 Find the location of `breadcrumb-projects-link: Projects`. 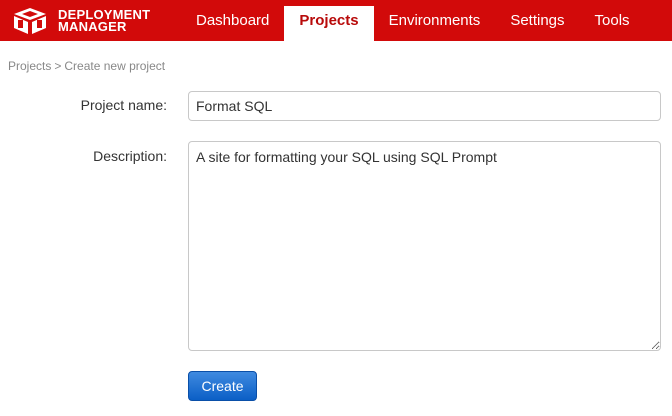

breadcrumb-projects-link: Projects is located at coordinates (29, 66).